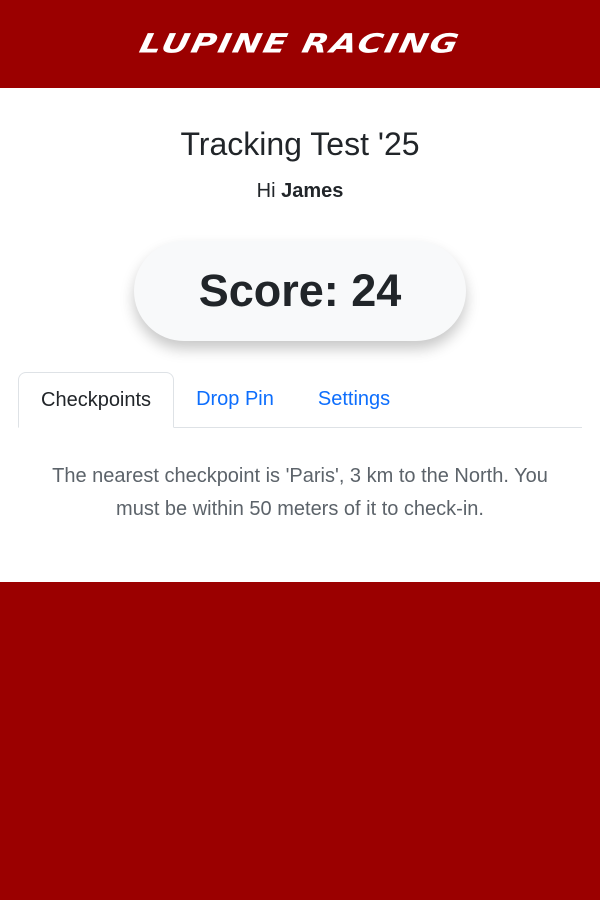  I want to click on page-title: Tracking Test '25, so click(300, 144).